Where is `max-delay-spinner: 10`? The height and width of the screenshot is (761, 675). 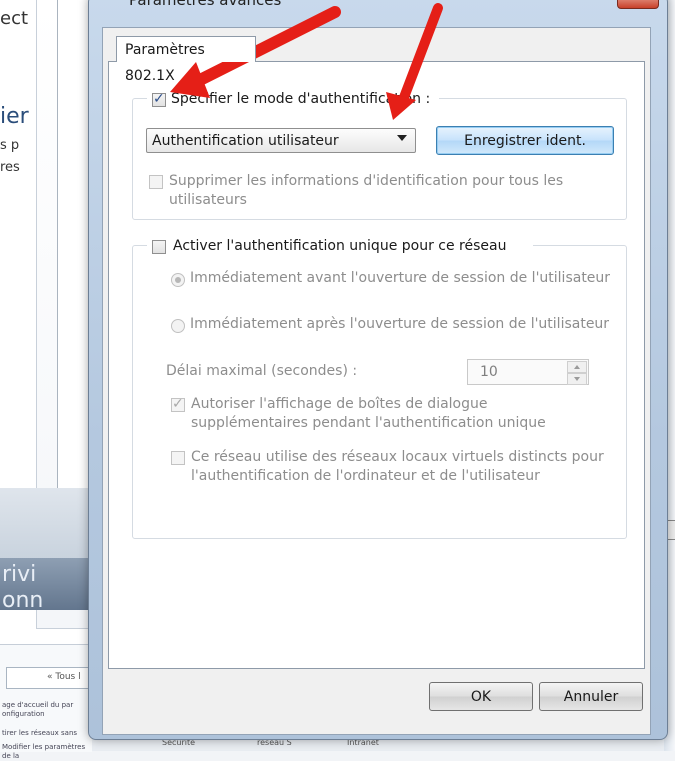 max-delay-spinner: 10 is located at coordinates (528, 372).